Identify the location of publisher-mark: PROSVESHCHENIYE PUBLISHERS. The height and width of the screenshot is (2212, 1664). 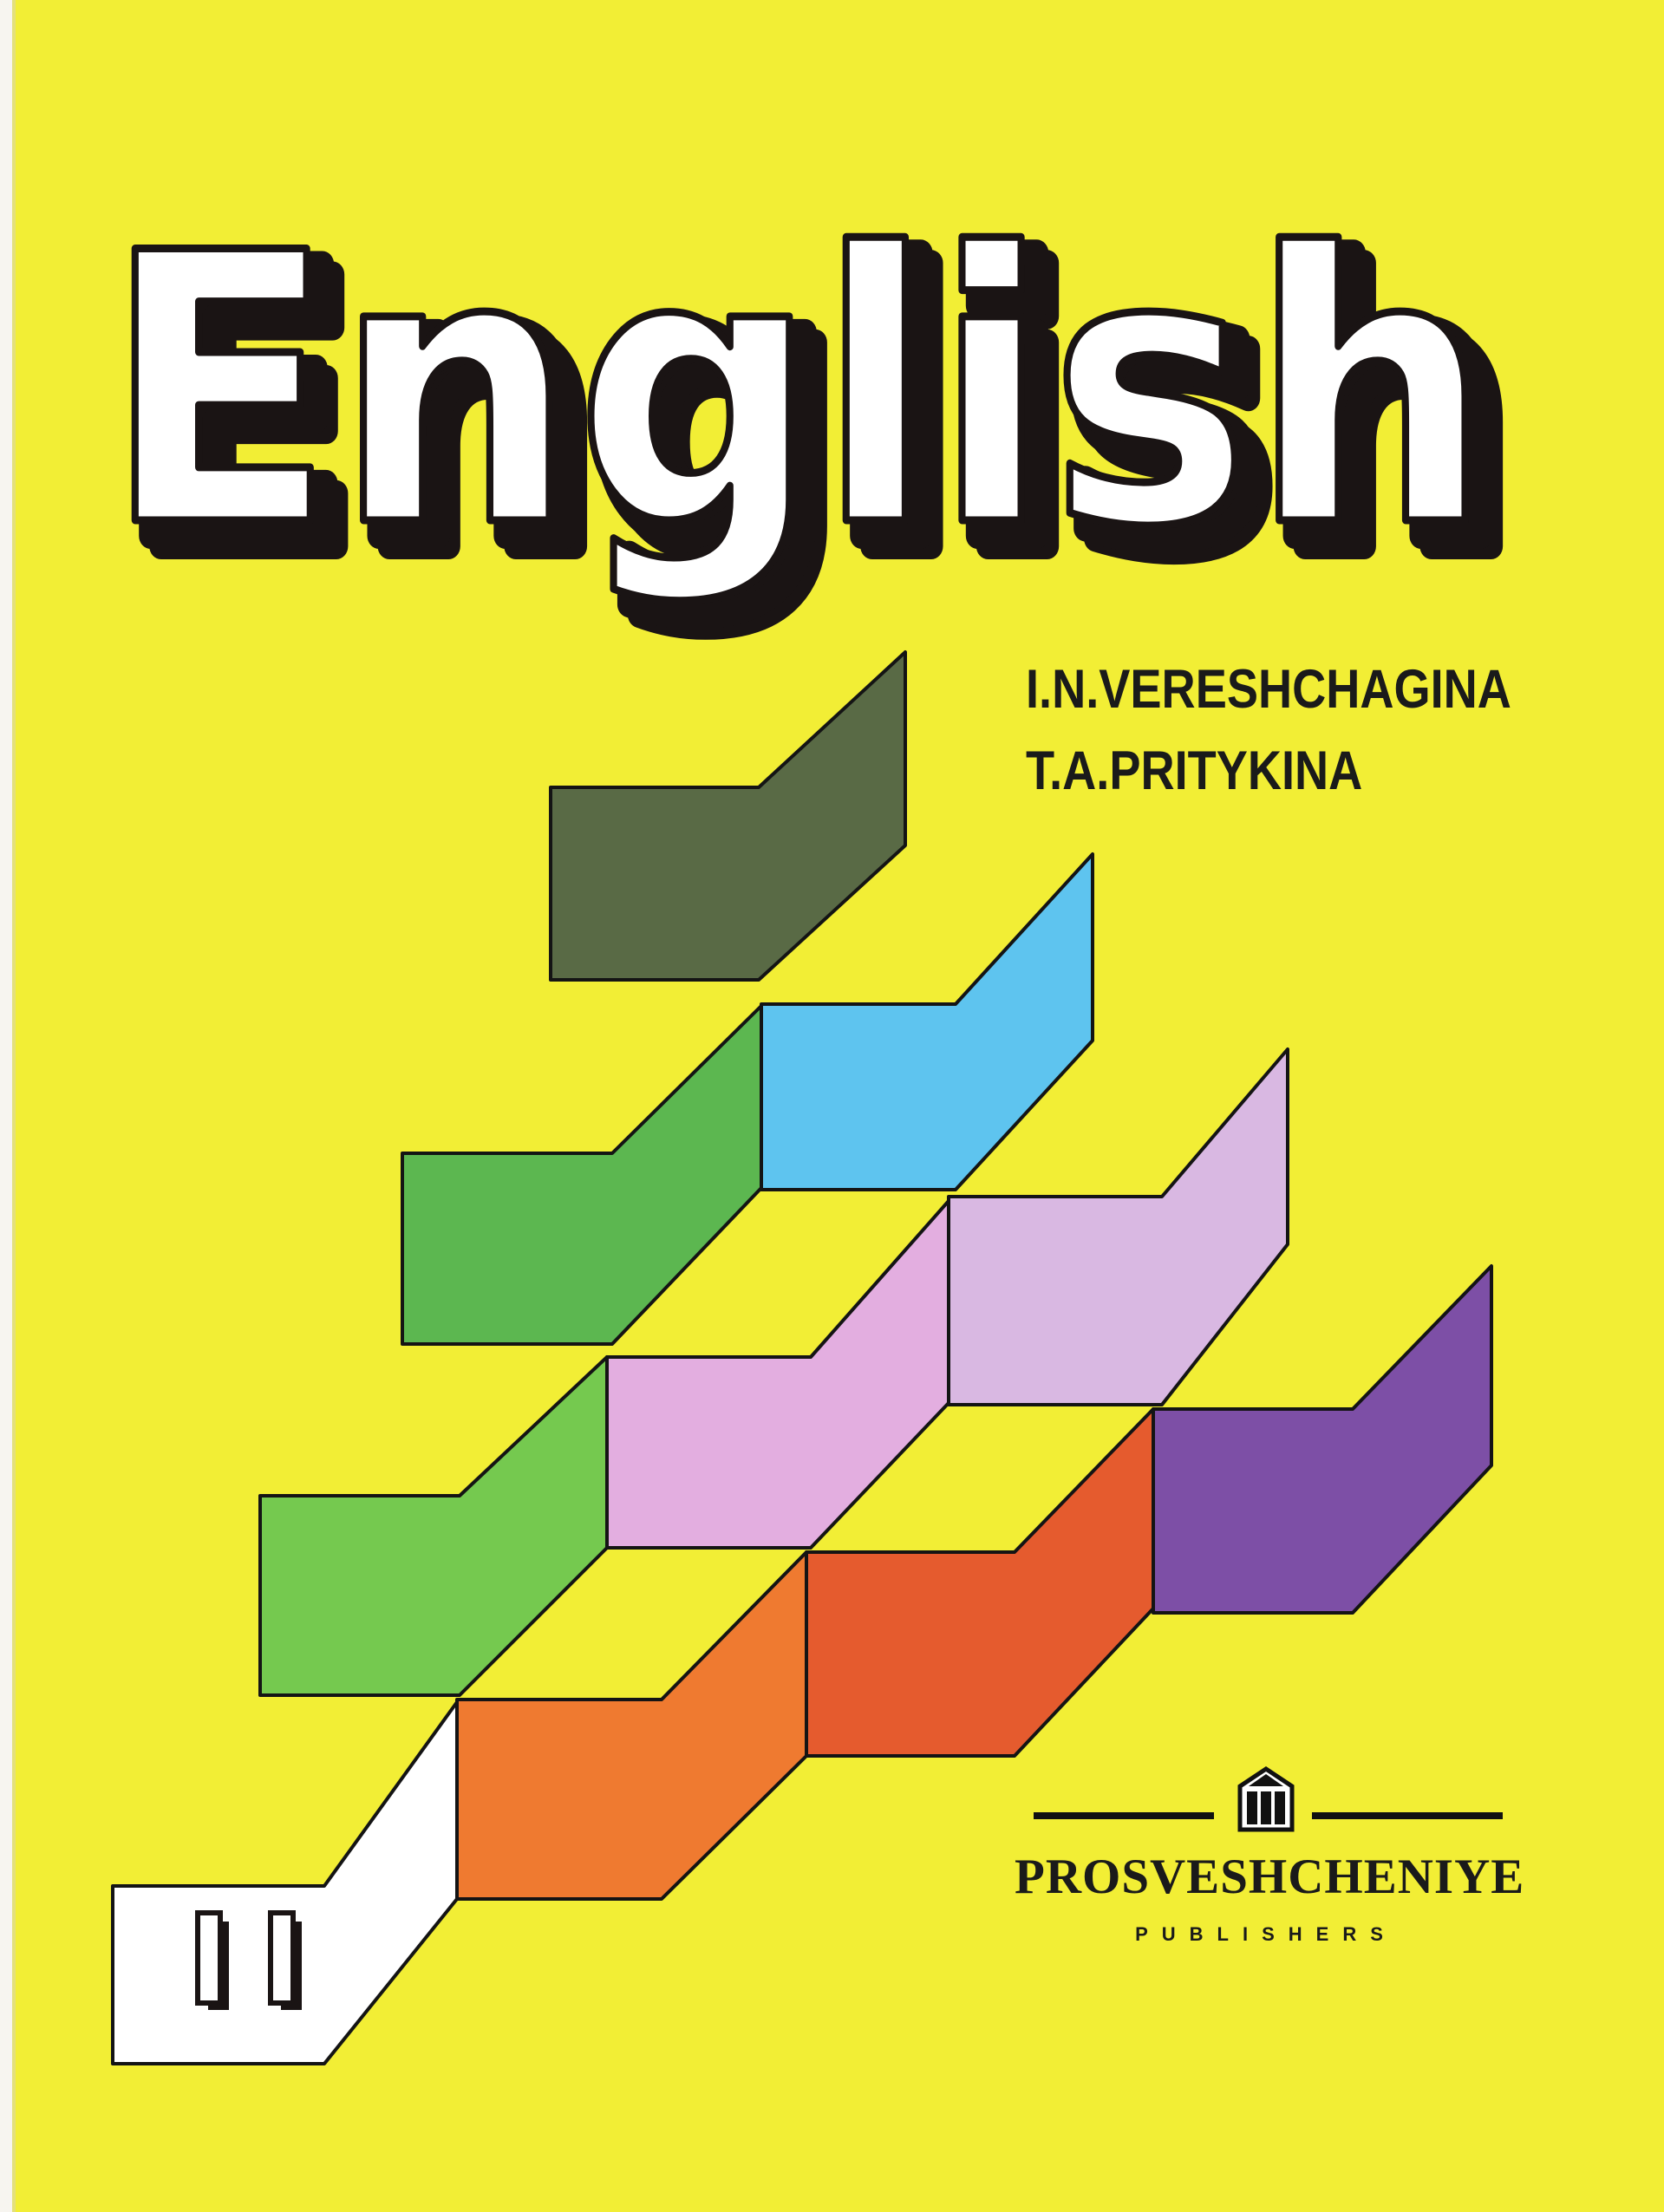
(1270, 1882).